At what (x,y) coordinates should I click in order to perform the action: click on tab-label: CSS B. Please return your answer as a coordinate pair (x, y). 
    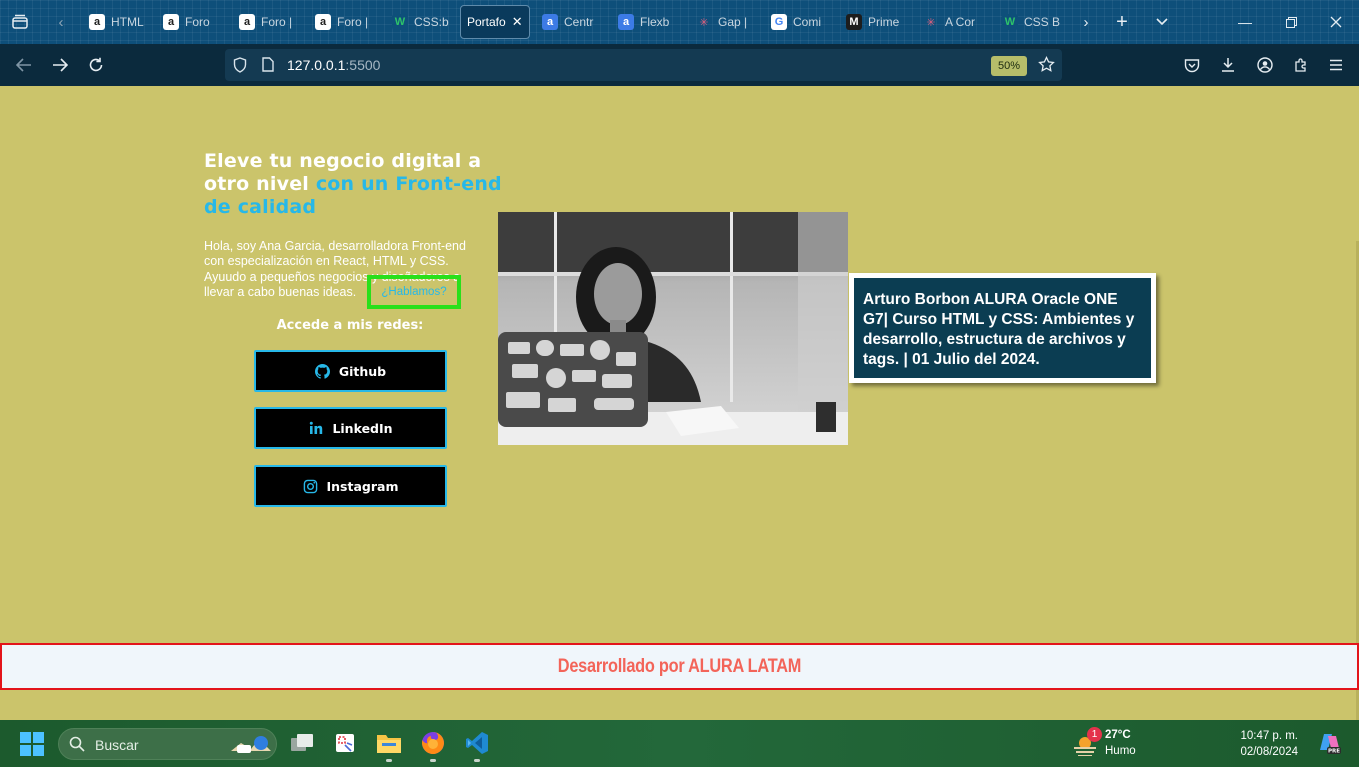
    Looking at the image, I should click on (1042, 22).